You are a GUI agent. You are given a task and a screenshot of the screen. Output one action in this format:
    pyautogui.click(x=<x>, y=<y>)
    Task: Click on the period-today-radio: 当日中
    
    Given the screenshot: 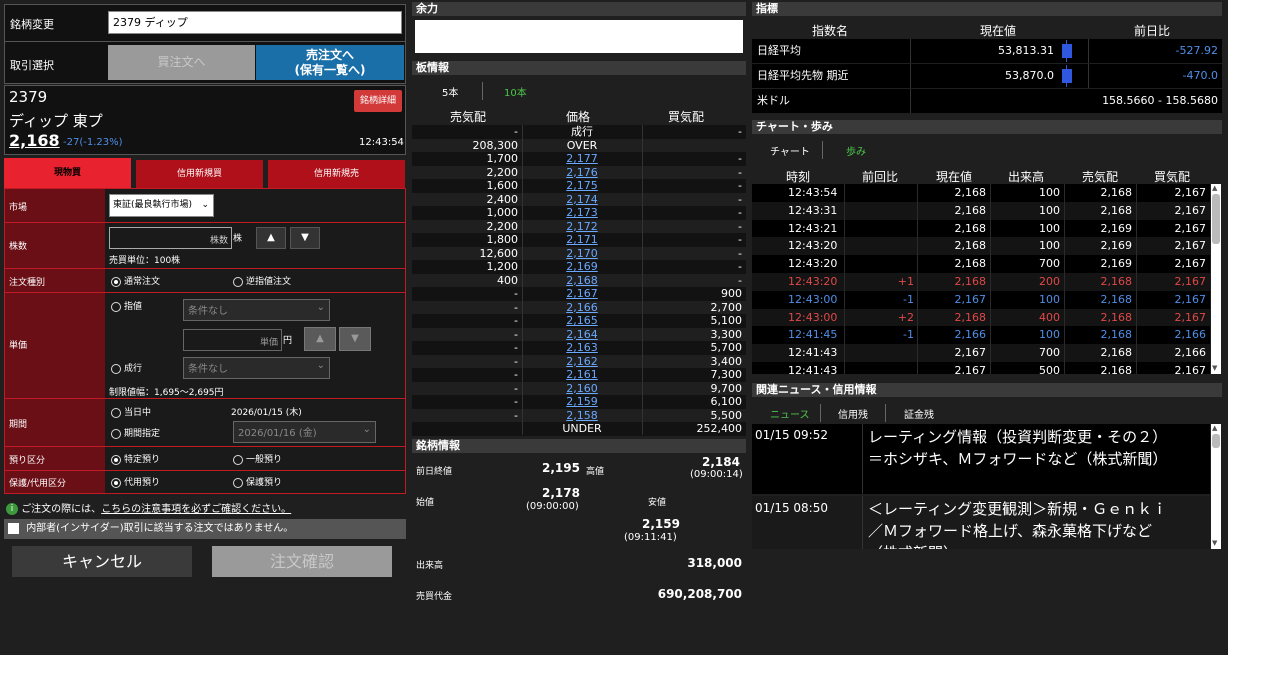 What is the action you would take?
    pyautogui.click(x=131, y=411)
    